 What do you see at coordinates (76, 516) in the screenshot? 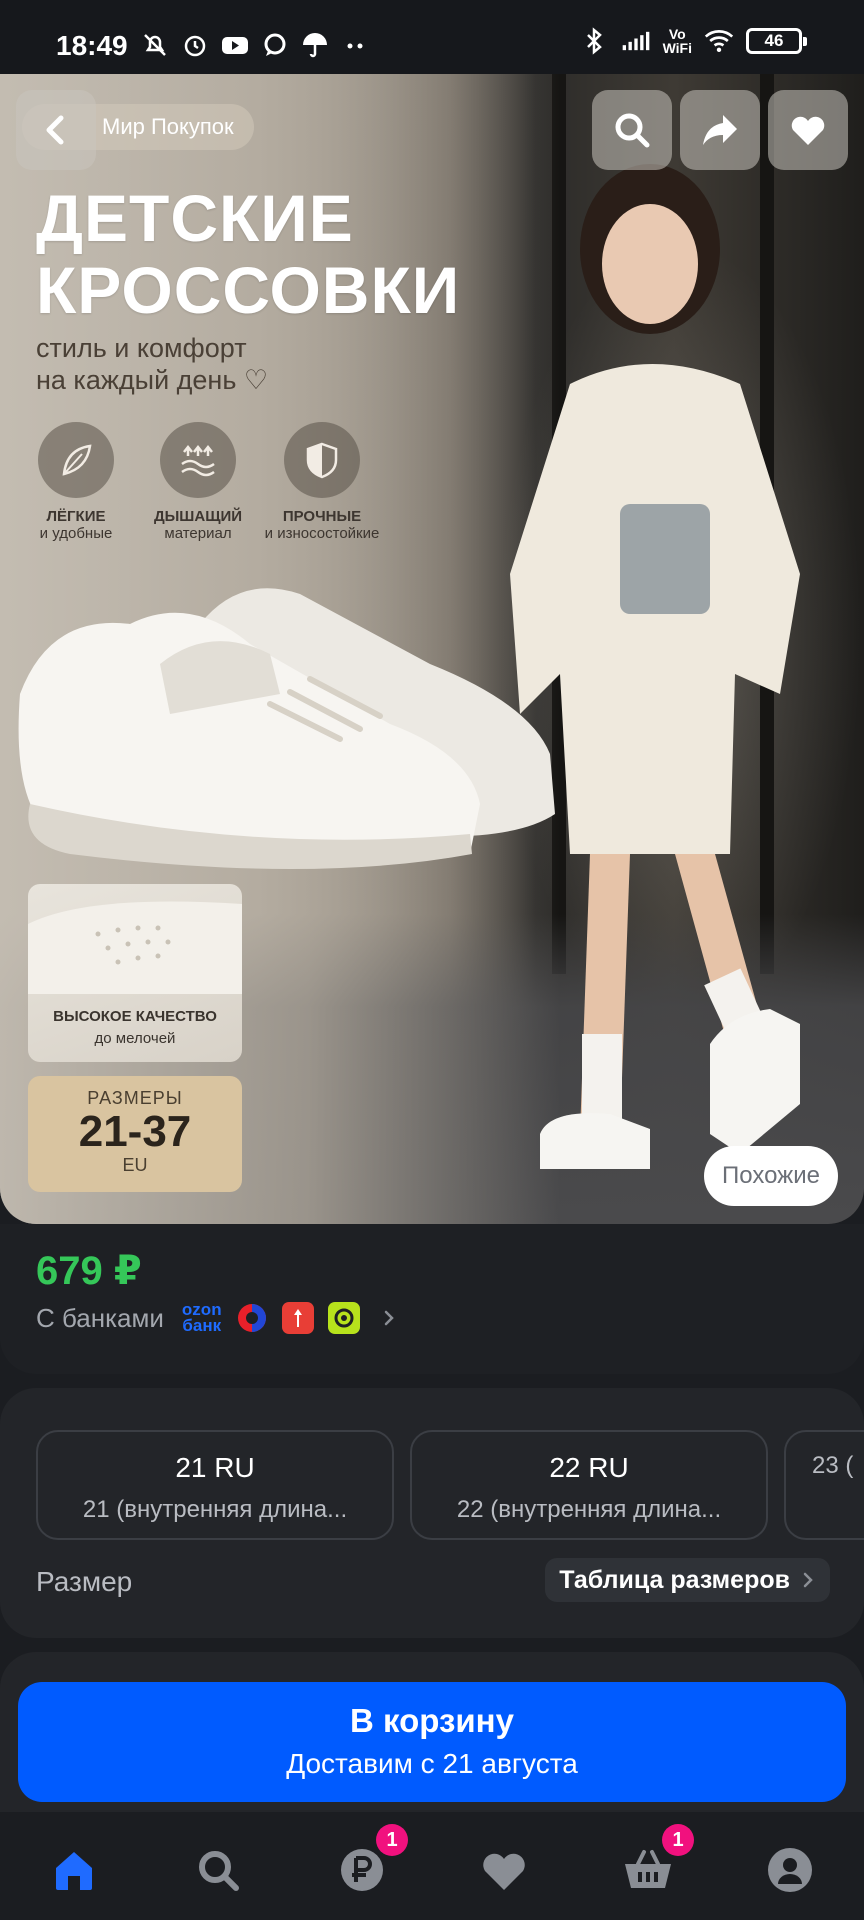
I see `feature-label: ЛЁГКИЕ` at bounding box center [76, 516].